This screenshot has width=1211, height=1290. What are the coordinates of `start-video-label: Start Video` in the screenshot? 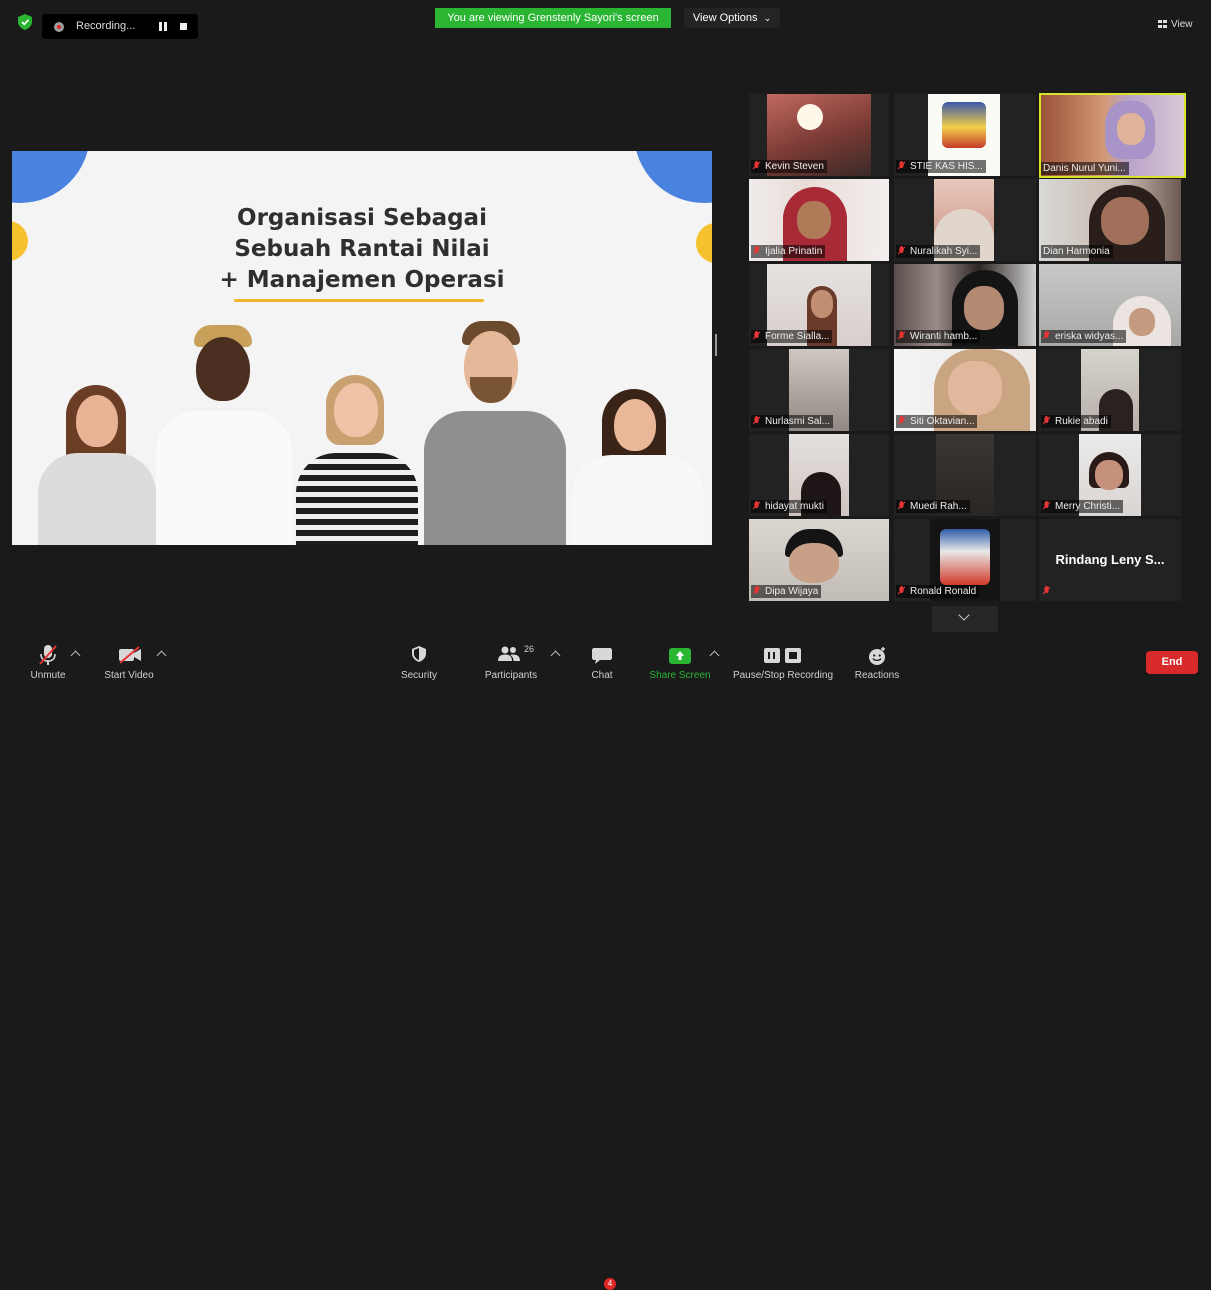 It's located at (129, 675).